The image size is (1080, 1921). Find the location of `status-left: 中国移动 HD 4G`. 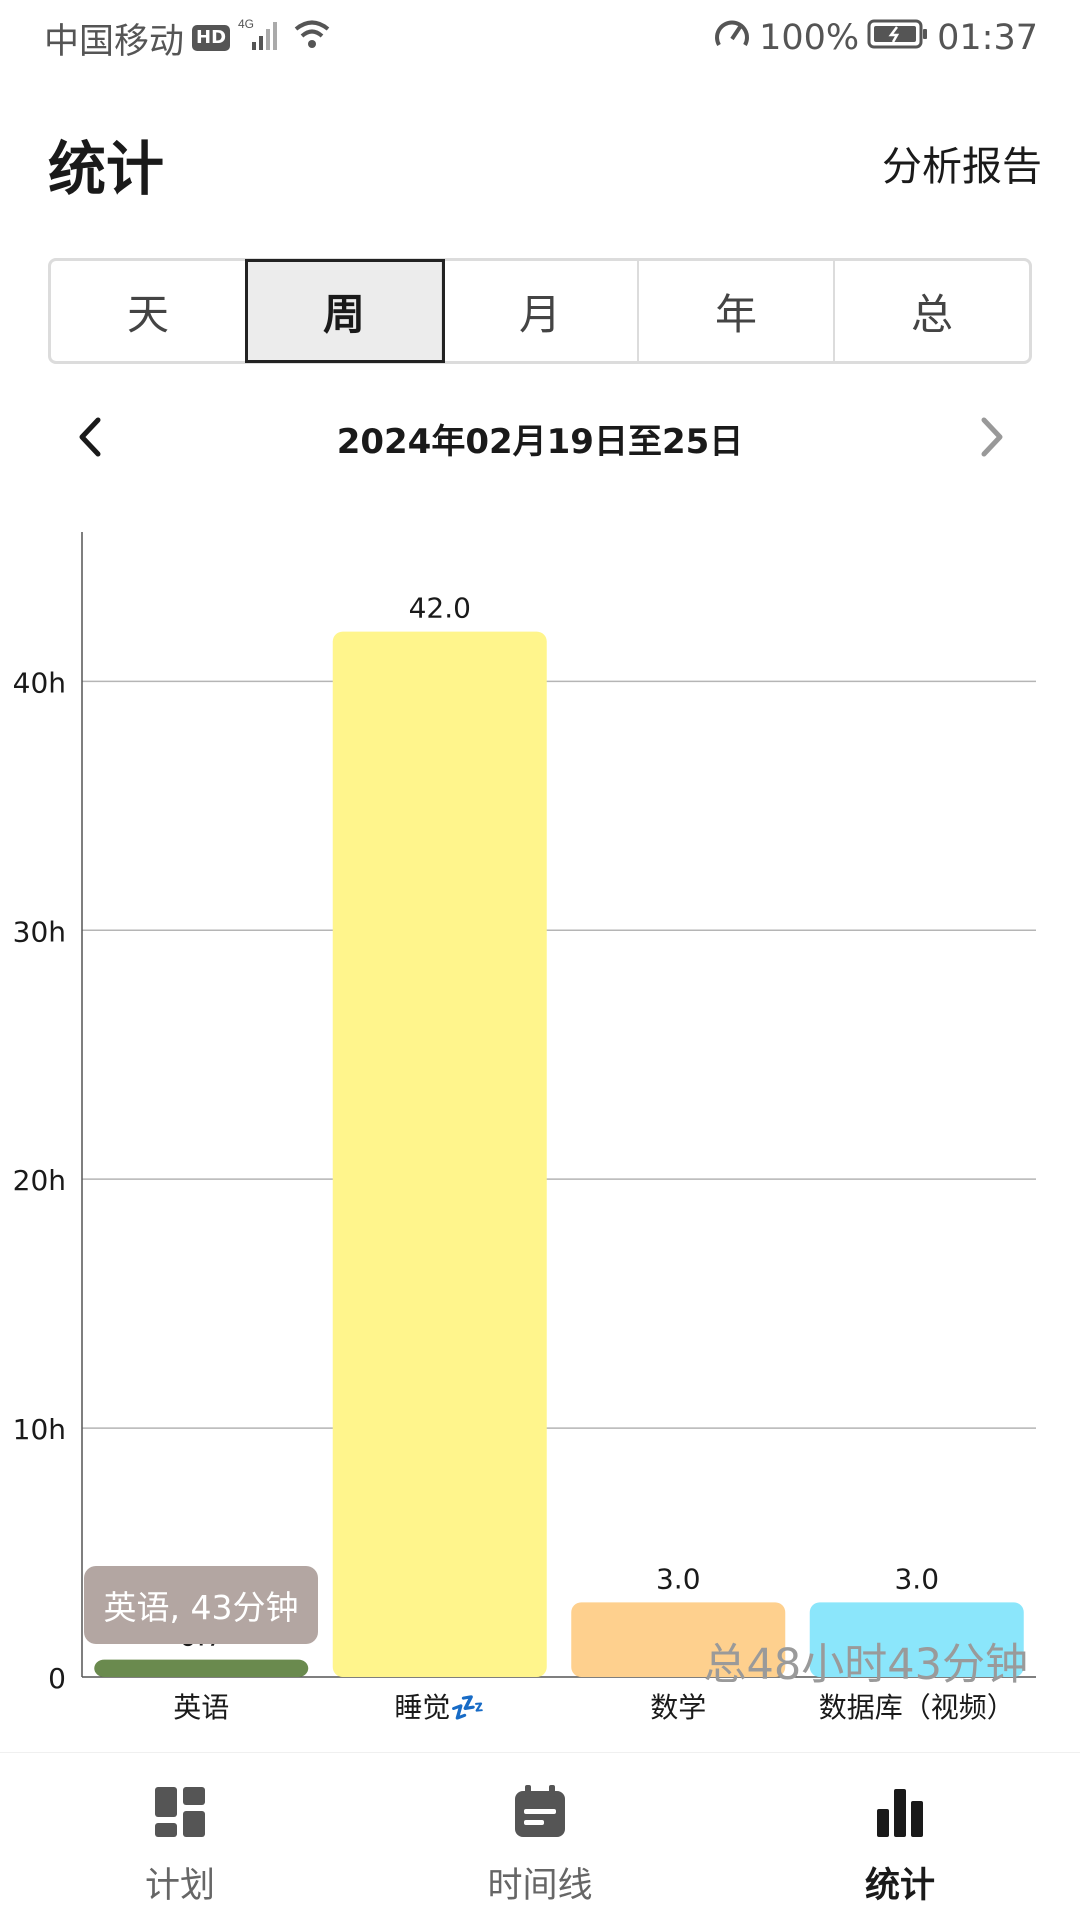

status-left: 中国移动 HD 4G is located at coordinates (188, 38).